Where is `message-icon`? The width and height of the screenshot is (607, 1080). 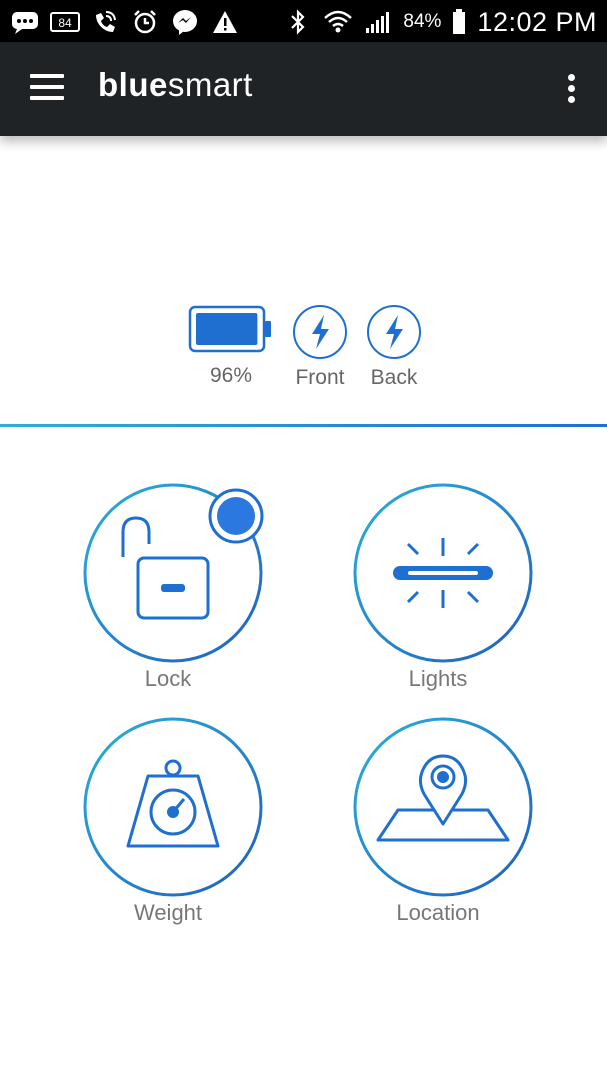 message-icon is located at coordinates (25, 22).